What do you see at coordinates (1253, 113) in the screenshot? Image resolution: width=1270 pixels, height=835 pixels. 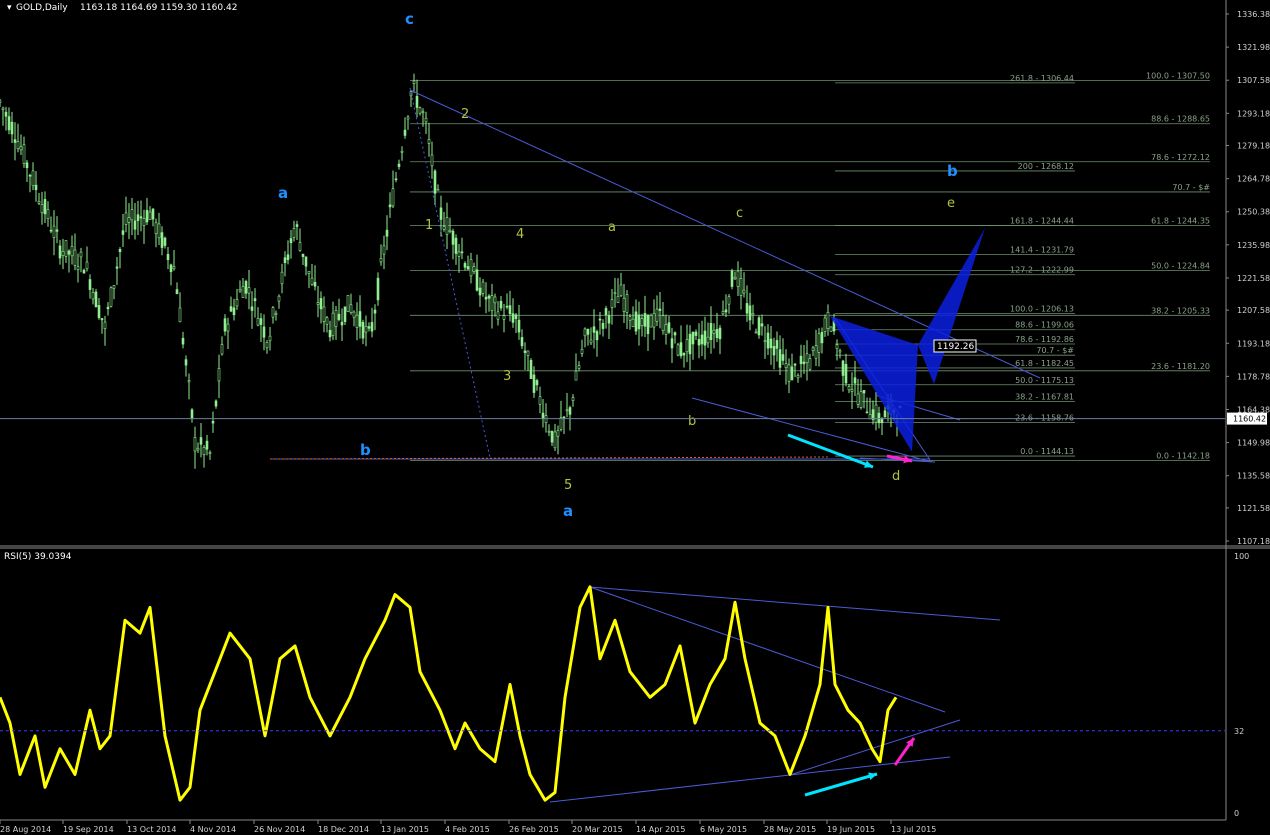 I see `price-tick-label: 1293.18` at bounding box center [1253, 113].